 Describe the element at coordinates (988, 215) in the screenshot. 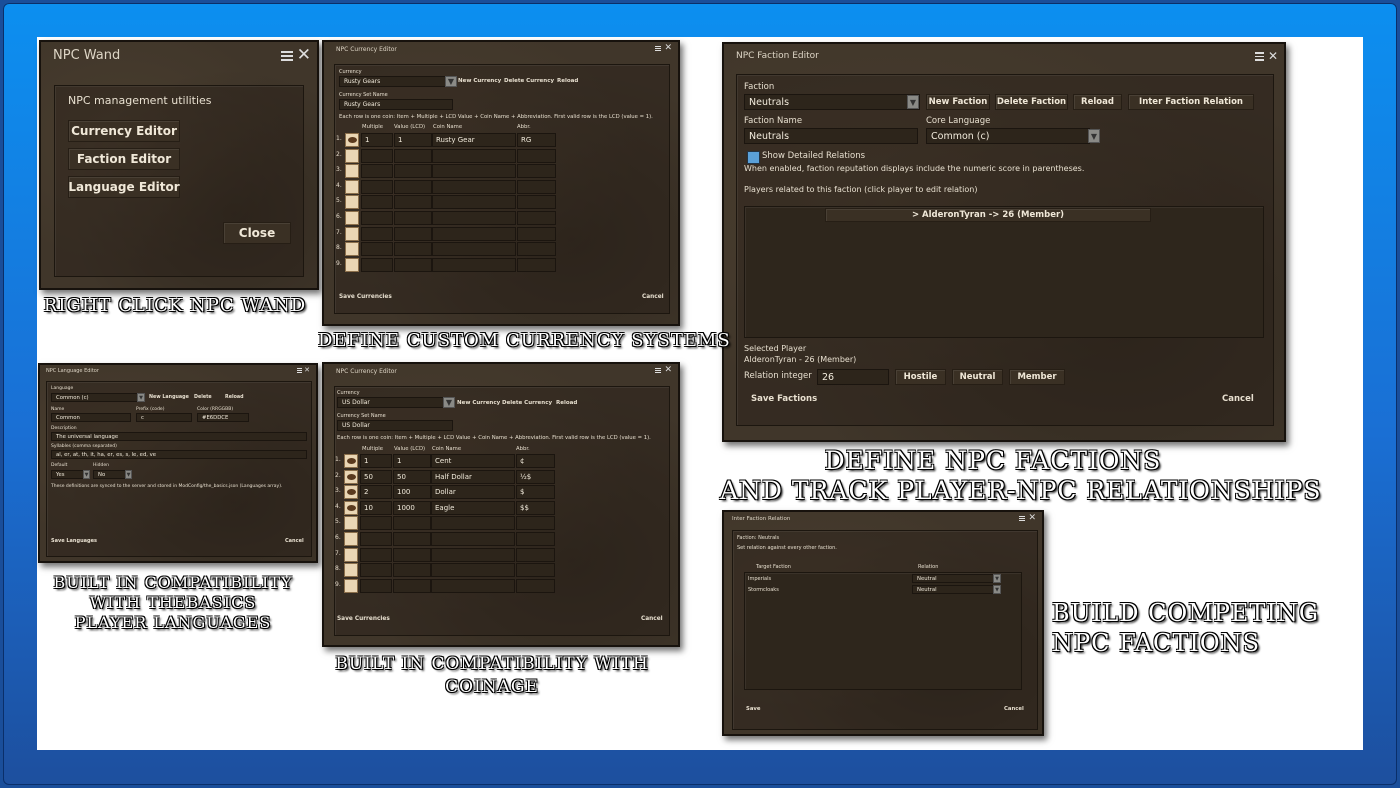

I see `player-list-item: > AlderonTyran -> 26 (Member)` at that location.